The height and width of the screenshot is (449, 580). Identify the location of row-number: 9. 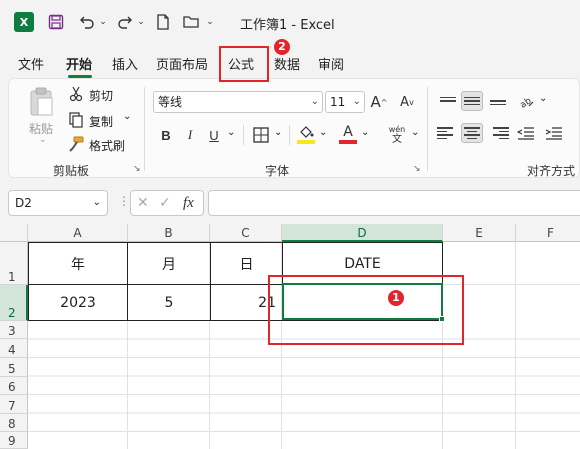
(12, 441).